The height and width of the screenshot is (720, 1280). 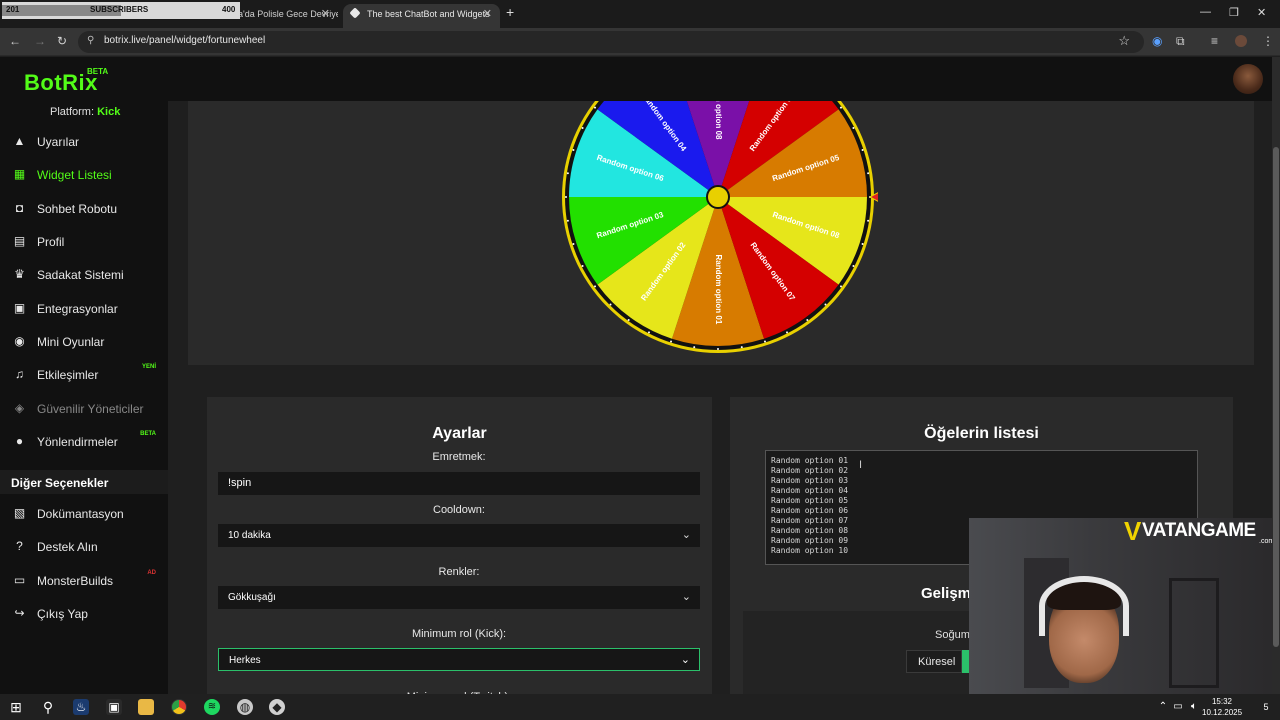 I want to click on tab-title: The best ChatBot and Widgets, so click(x=428, y=14).